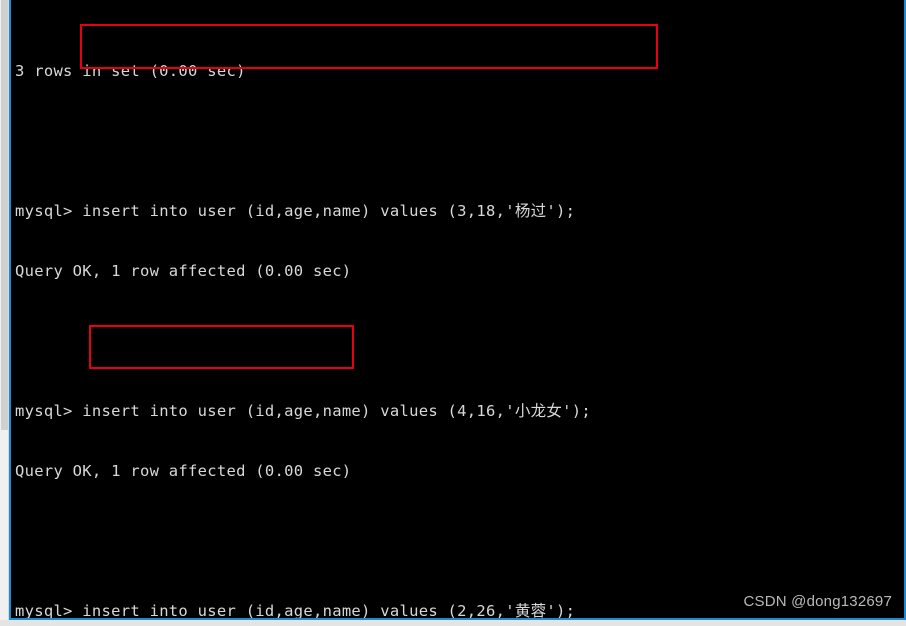  What do you see at coordinates (453, 623) in the screenshot?
I see `window-bottom-edge` at bounding box center [453, 623].